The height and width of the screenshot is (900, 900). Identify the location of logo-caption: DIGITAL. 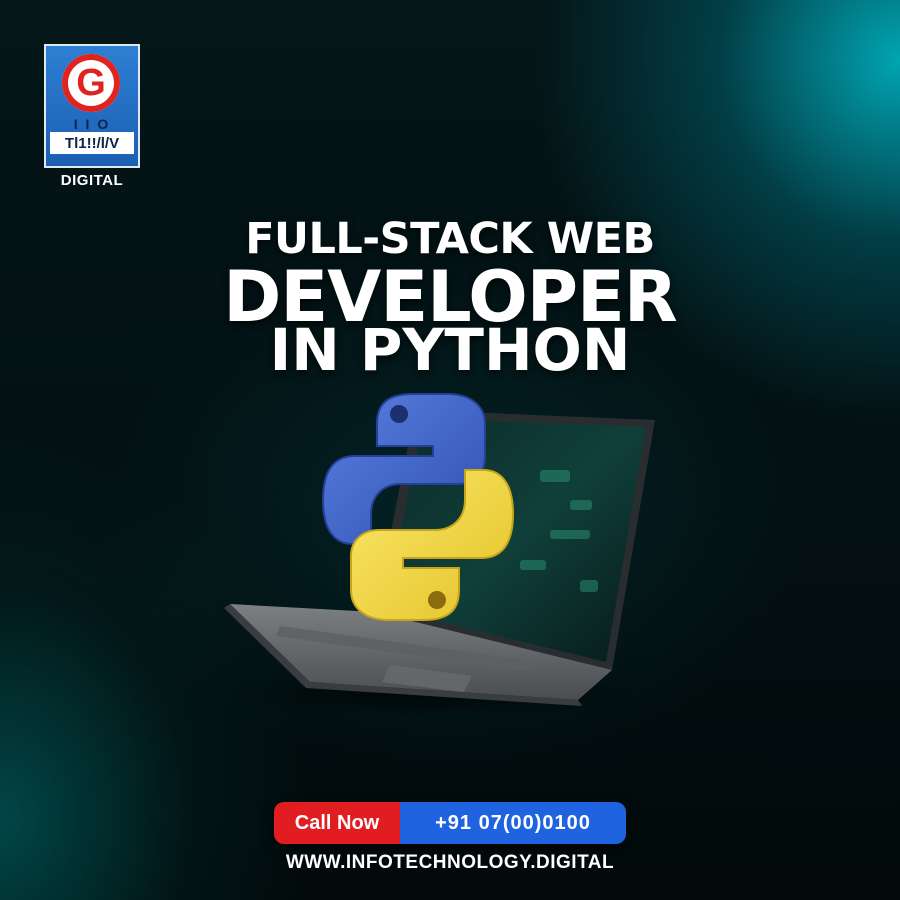
(92, 180).